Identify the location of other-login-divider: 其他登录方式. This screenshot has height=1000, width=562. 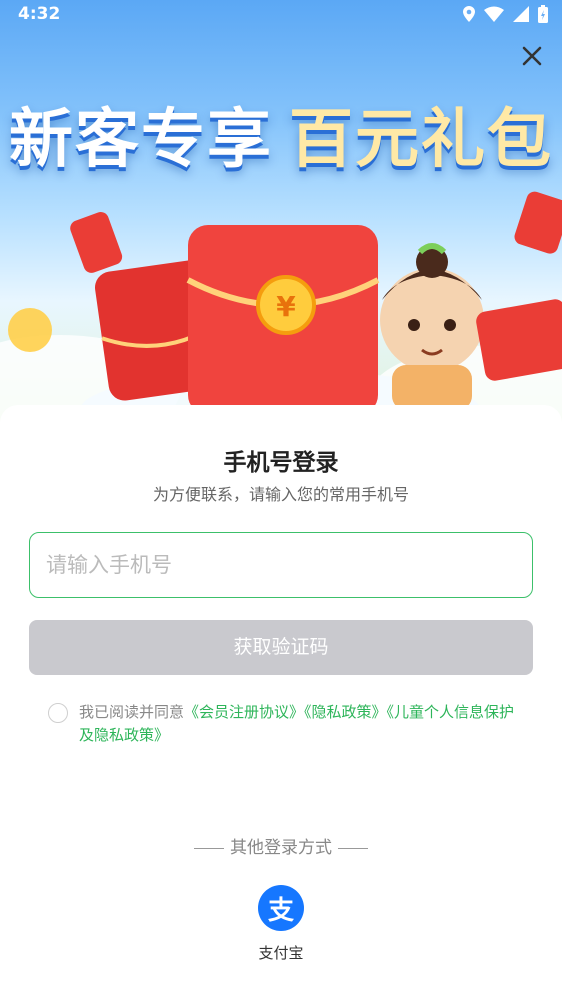
(281, 845).